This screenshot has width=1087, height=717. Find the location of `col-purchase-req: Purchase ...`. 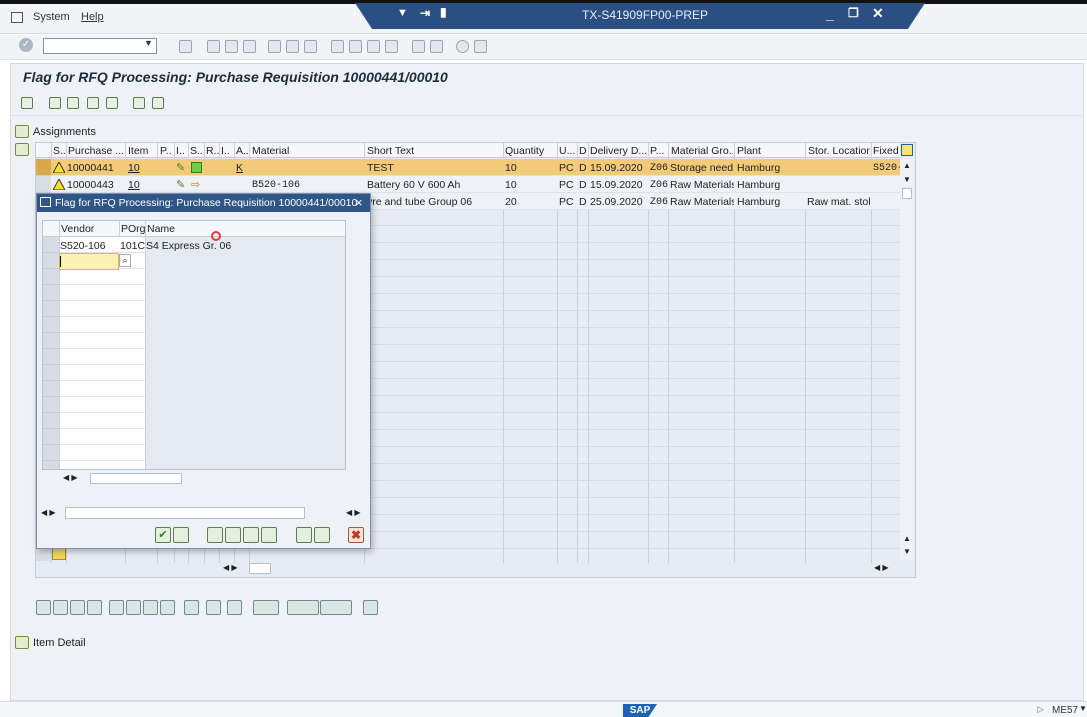

col-purchase-req: Purchase ... is located at coordinates (96, 151).